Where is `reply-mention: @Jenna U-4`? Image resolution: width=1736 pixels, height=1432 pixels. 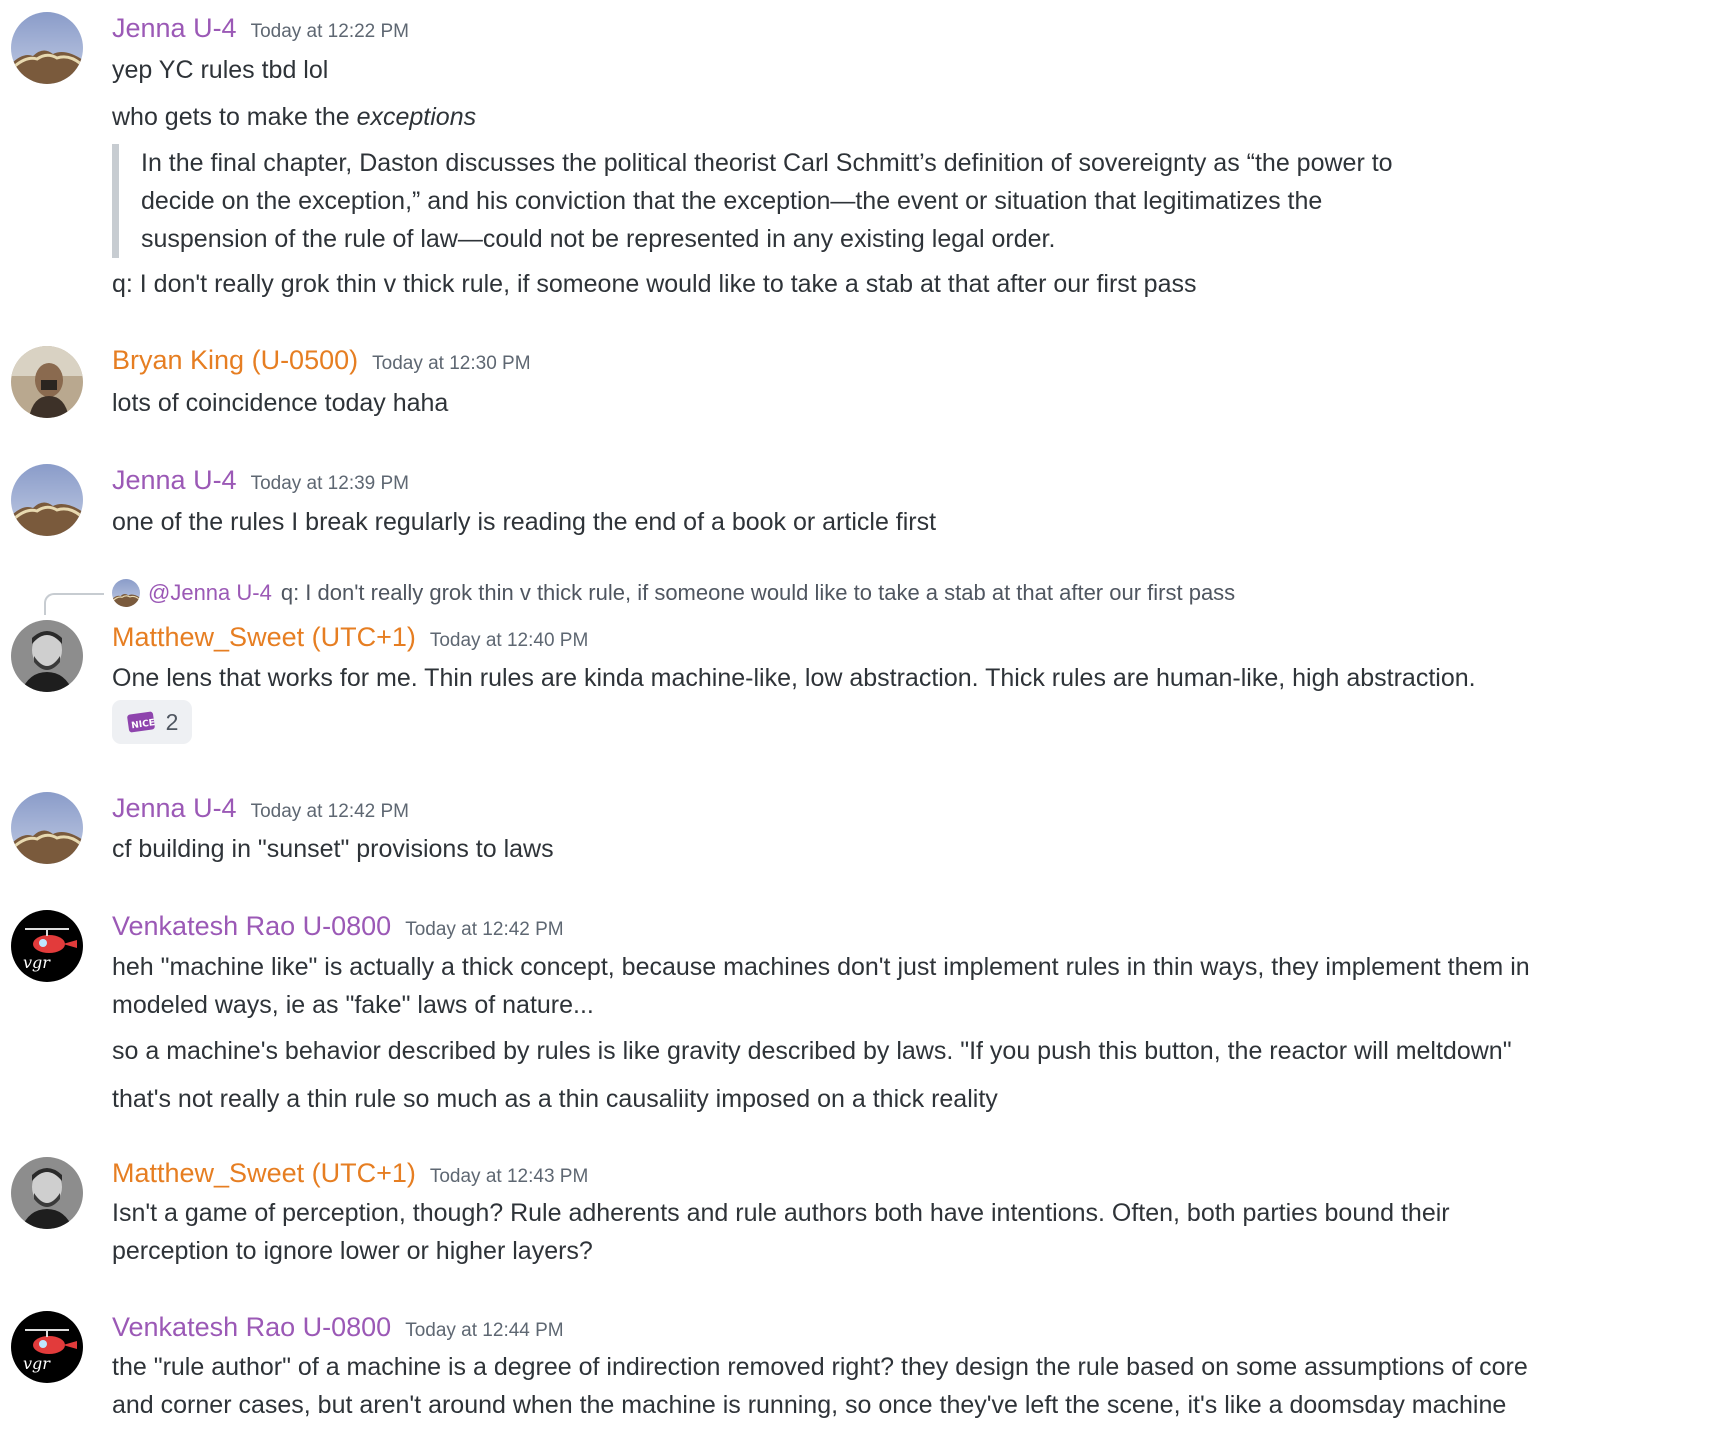 reply-mention: @Jenna U-4 is located at coordinates (210, 593).